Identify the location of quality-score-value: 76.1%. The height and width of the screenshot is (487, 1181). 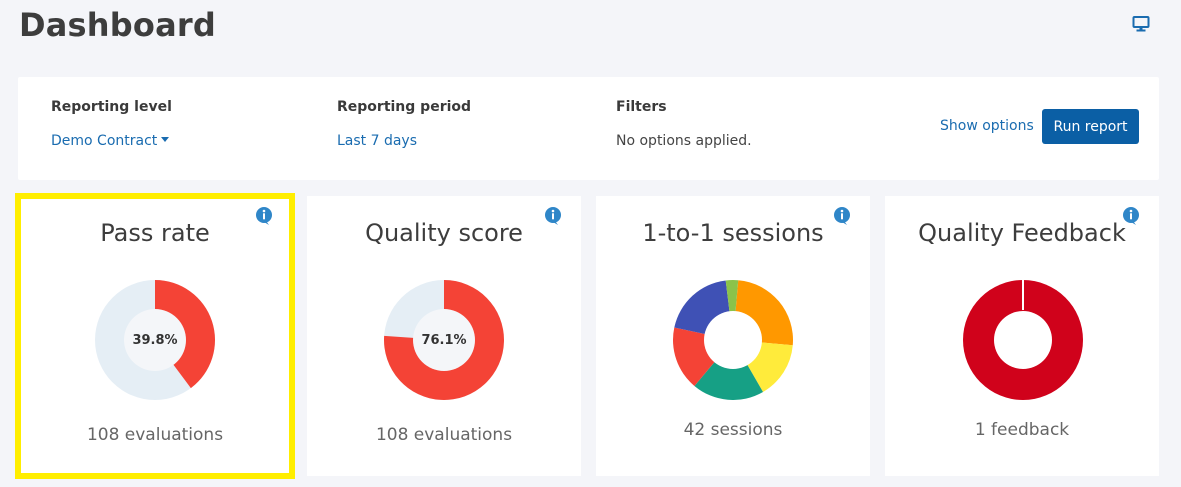
(444, 340).